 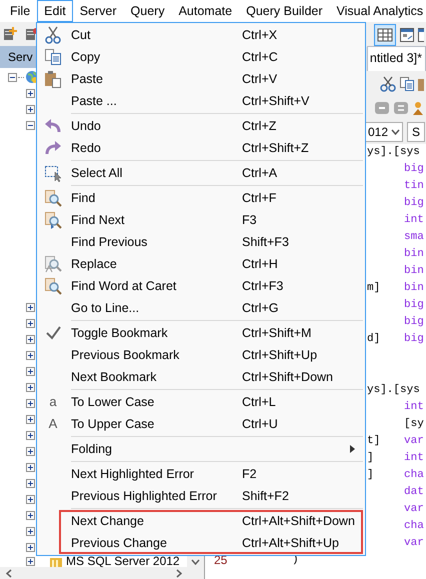 I want to click on cut-icon, so click(x=388, y=84).